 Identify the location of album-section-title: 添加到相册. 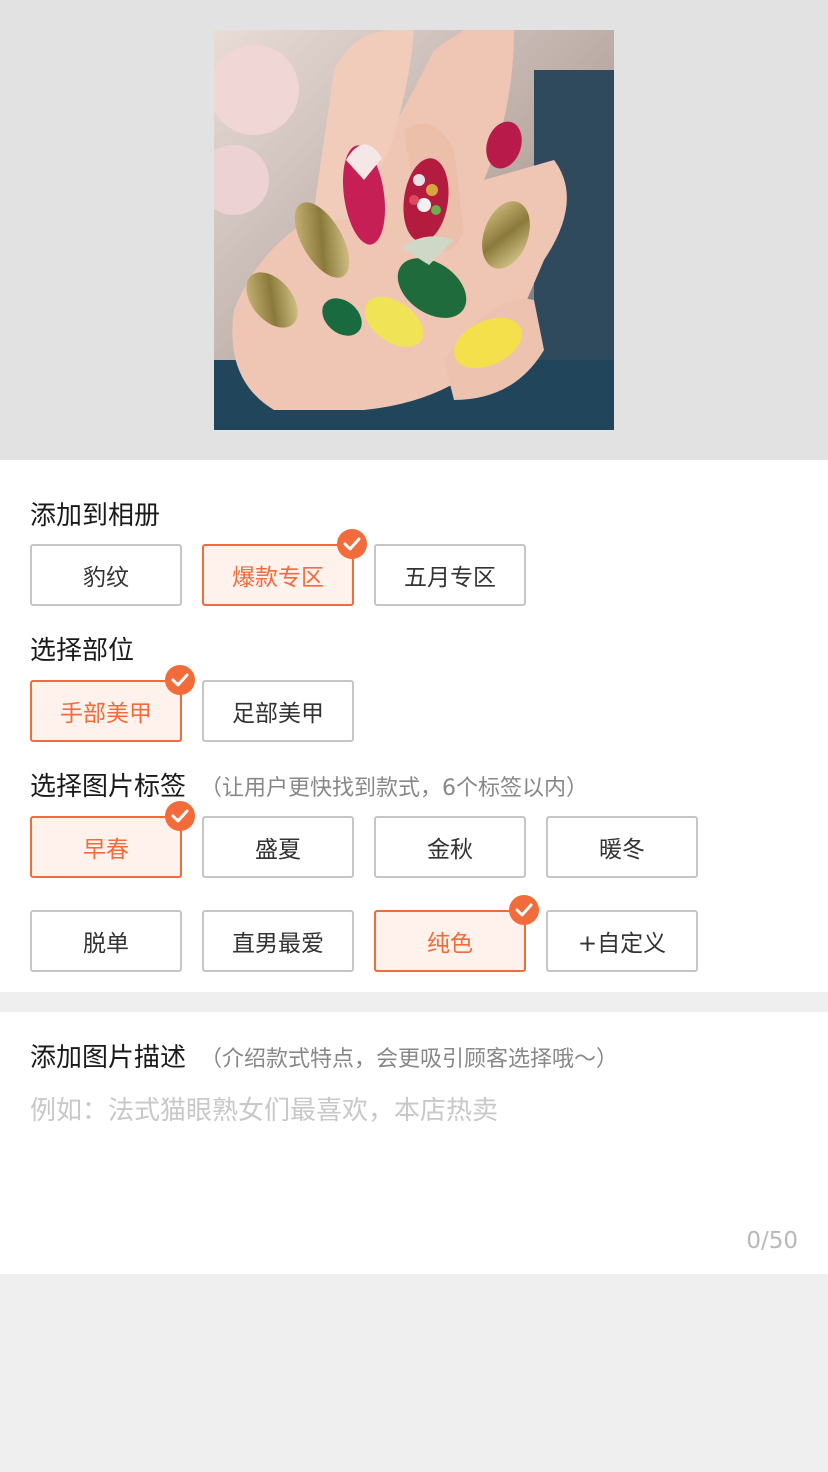
(95, 516).